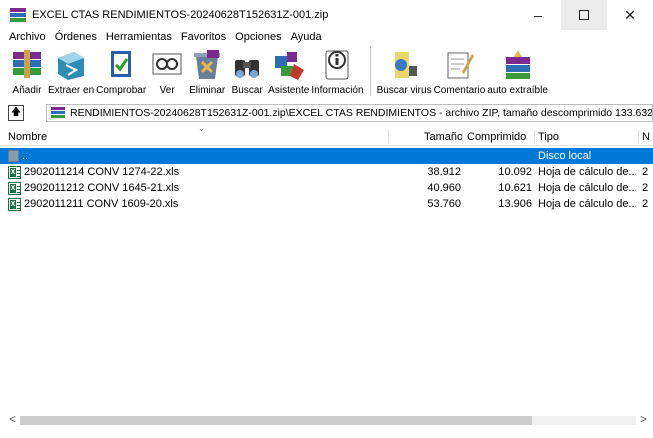 This screenshot has width=653, height=438. I want to click on sfx-label: auto extraíble, so click(517, 90).